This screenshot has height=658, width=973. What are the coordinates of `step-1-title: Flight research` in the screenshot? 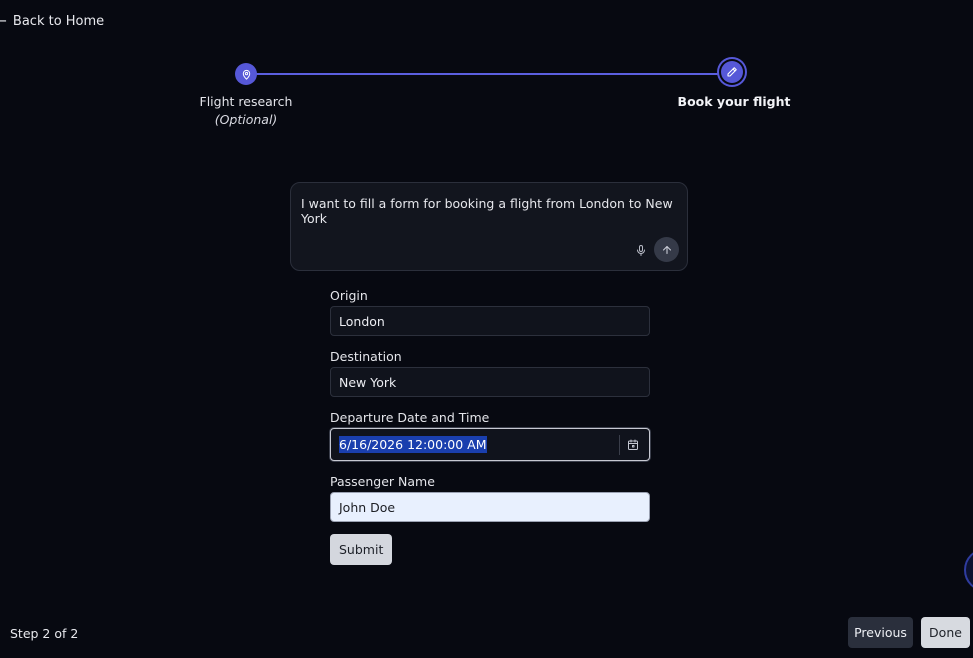 It's located at (246, 101).